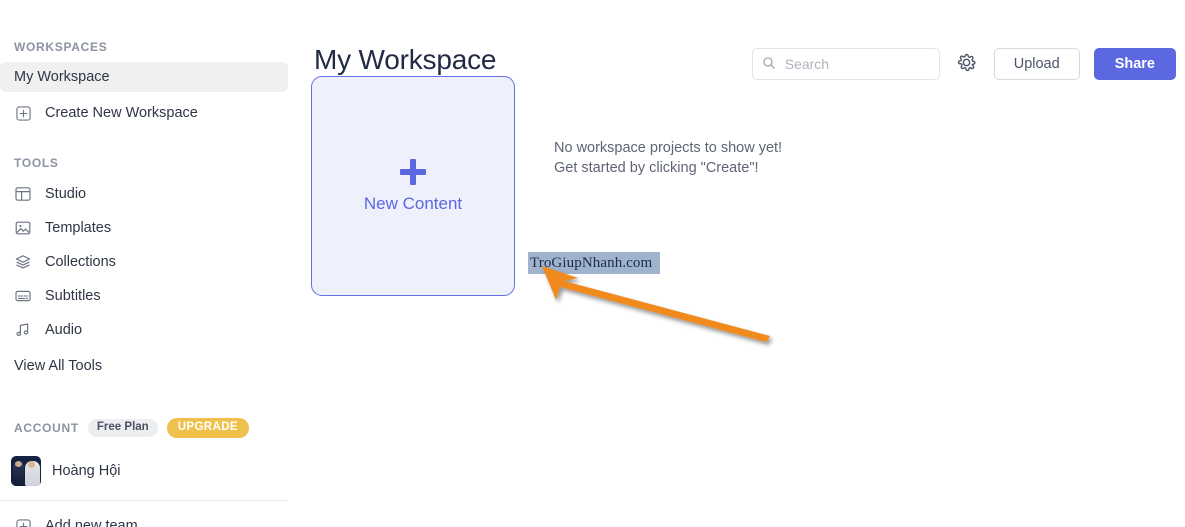  Describe the element at coordinates (668, 148) in the screenshot. I see `empty-state-line-1: No workspace projects to show yet!` at that location.